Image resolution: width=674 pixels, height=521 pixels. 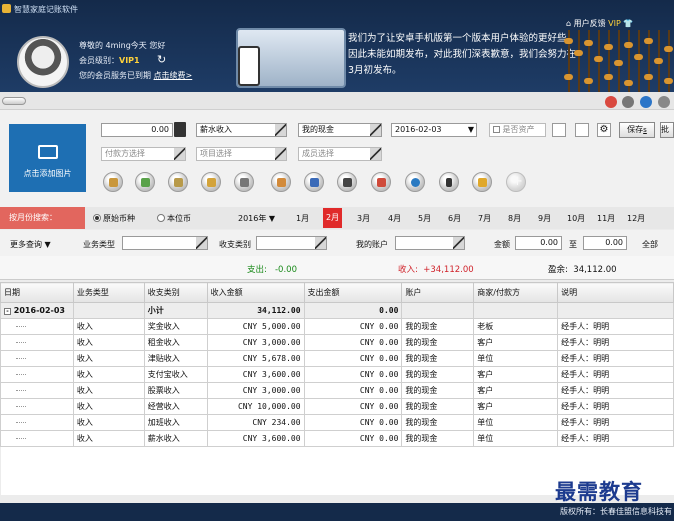 What do you see at coordinates (628, 23) in the screenshot?
I see `shirt-icon: 👕` at bounding box center [628, 23].